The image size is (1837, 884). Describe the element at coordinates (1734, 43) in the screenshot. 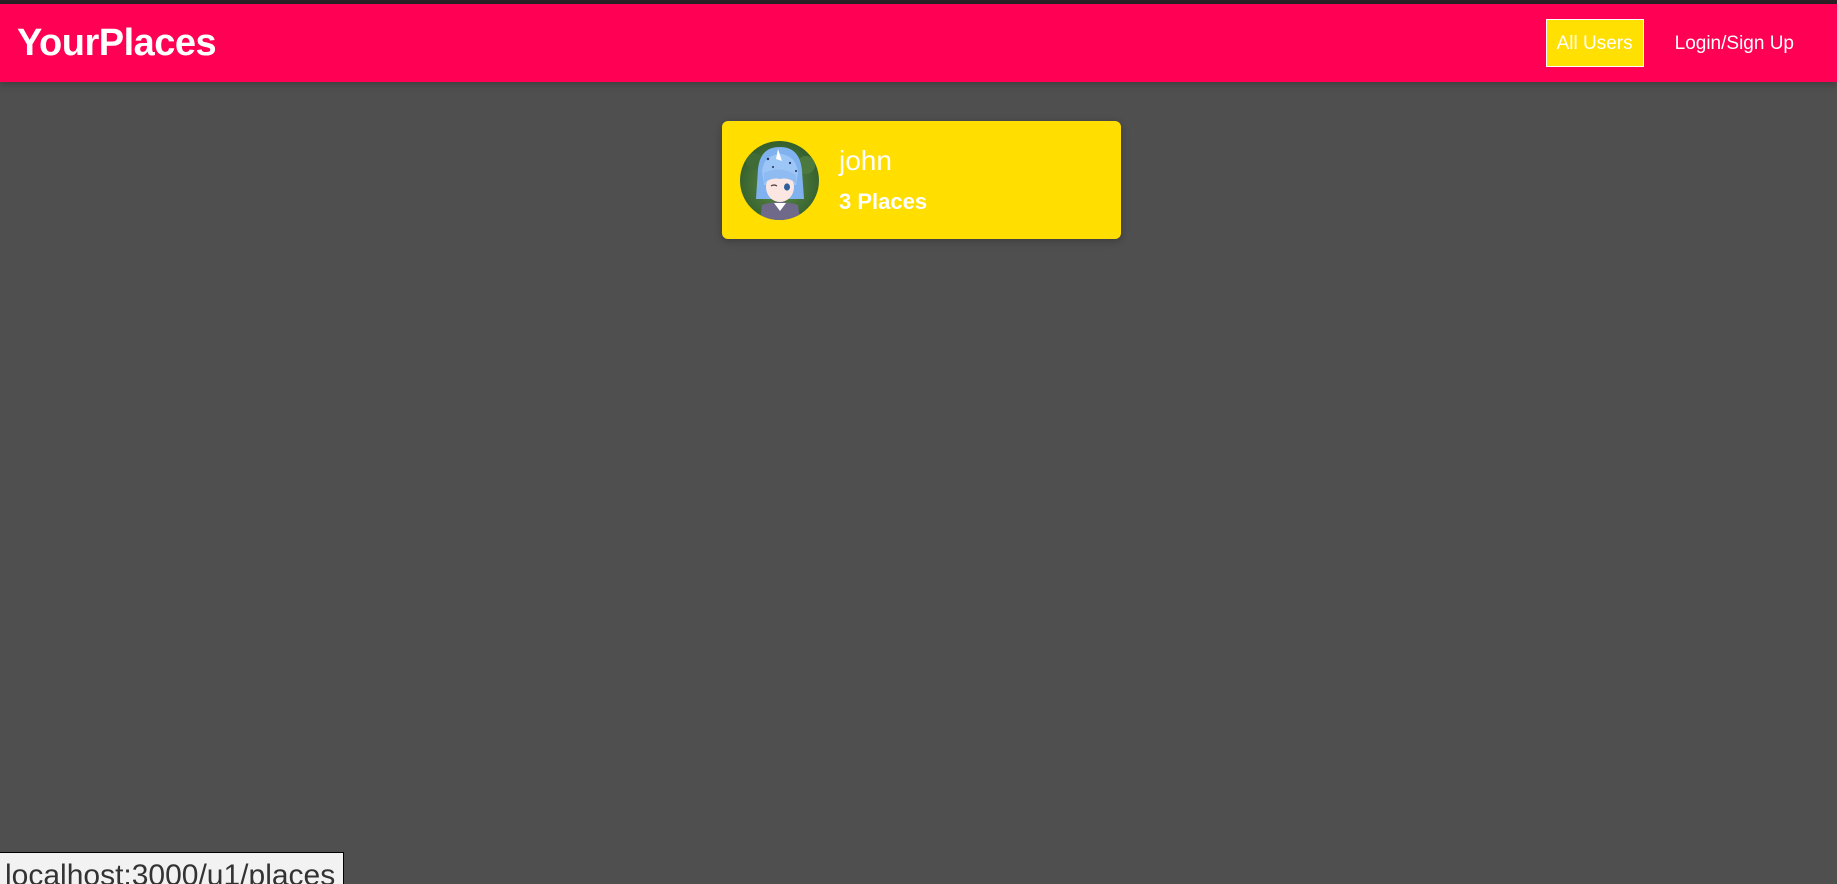

I see `nav-login-signup-link: Login/Sign Up` at that location.